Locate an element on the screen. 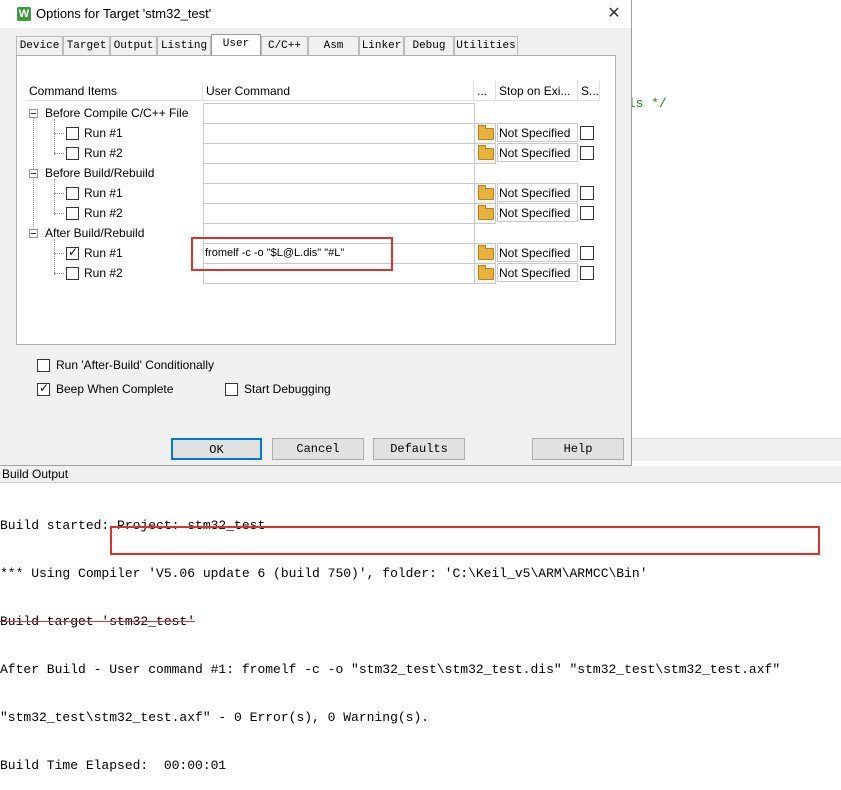 The image size is (841, 790). beep-checkbox: ✓ is located at coordinates (43, 389).